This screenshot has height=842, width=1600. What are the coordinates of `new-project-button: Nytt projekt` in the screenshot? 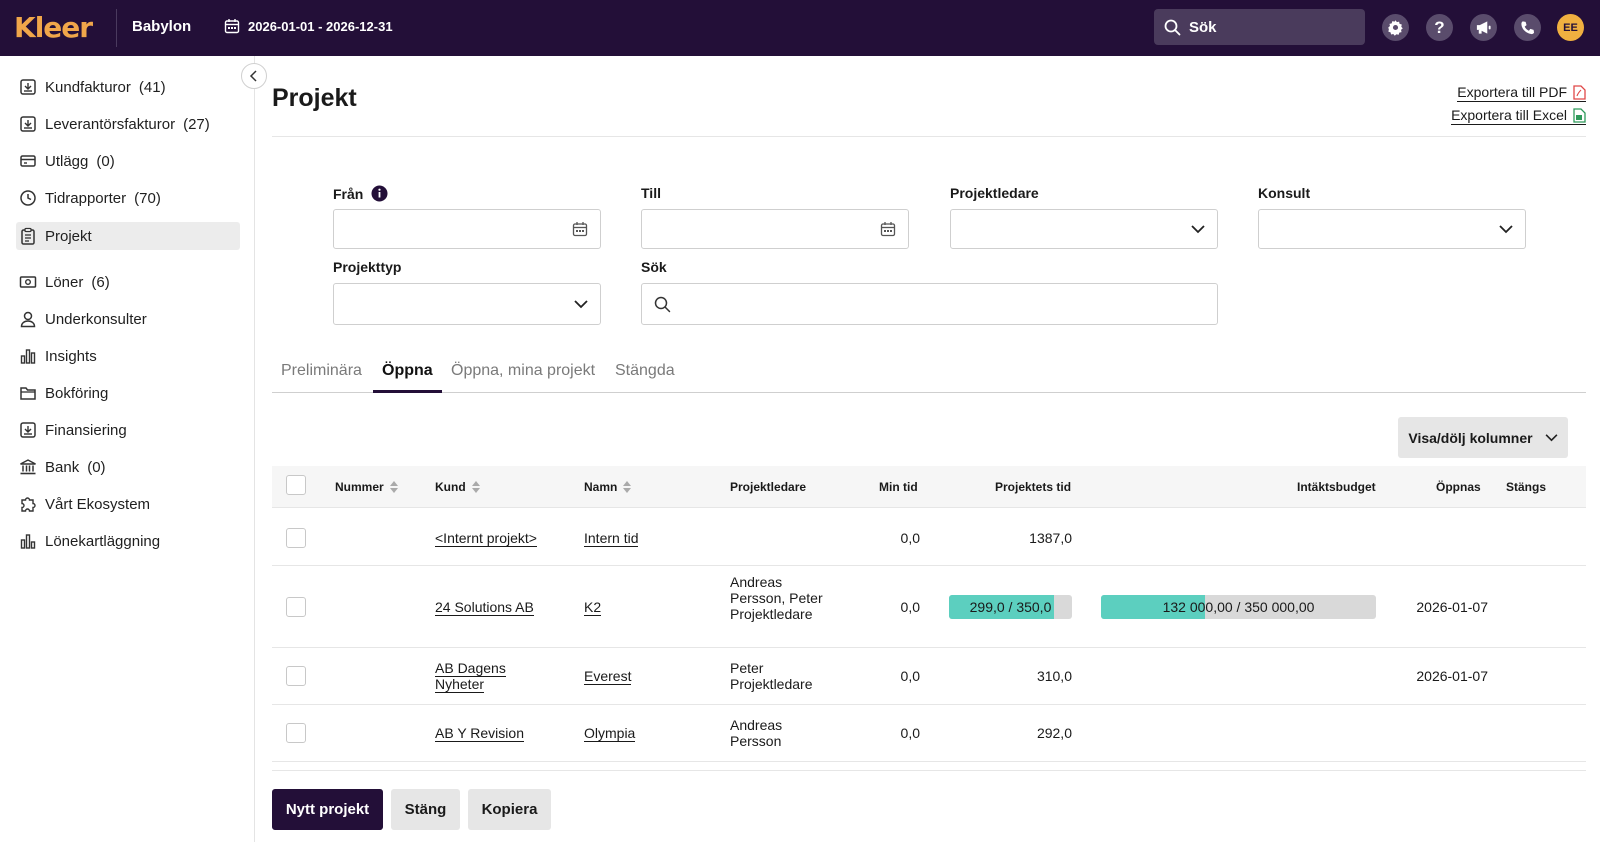 It's located at (327, 809).